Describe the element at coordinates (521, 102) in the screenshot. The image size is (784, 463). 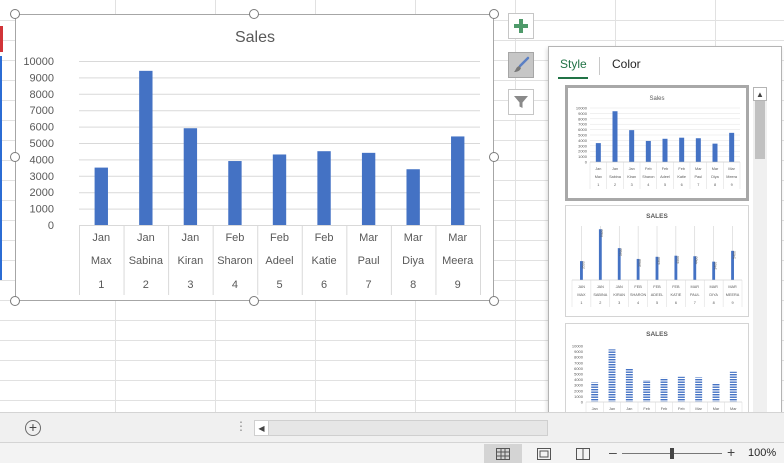
I see `chart-filters-button` at that location.